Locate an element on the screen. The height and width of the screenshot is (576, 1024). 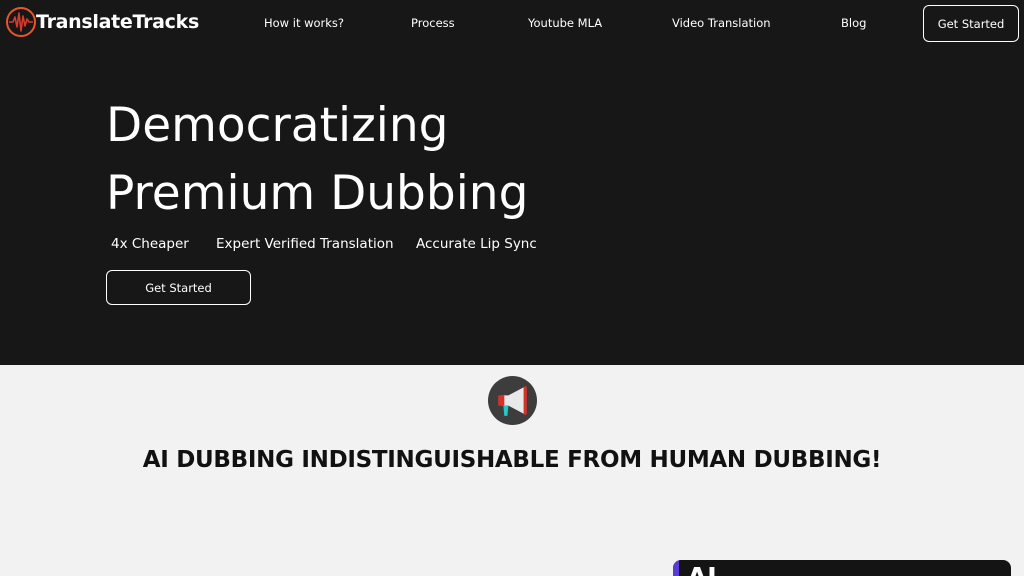
megaphone-icon is located at coordinates (512, 400).